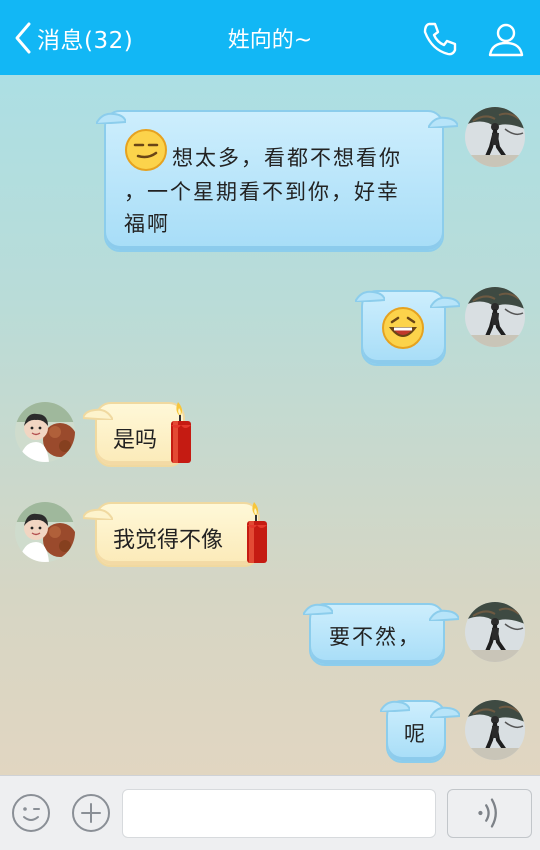 Image resolution: width=540 pixels, height=850 pixels. What do you see at coordinates (168, 540) in the screenshot?
I see `message-text: 我觉得不像` at bounding box center [168, 540].